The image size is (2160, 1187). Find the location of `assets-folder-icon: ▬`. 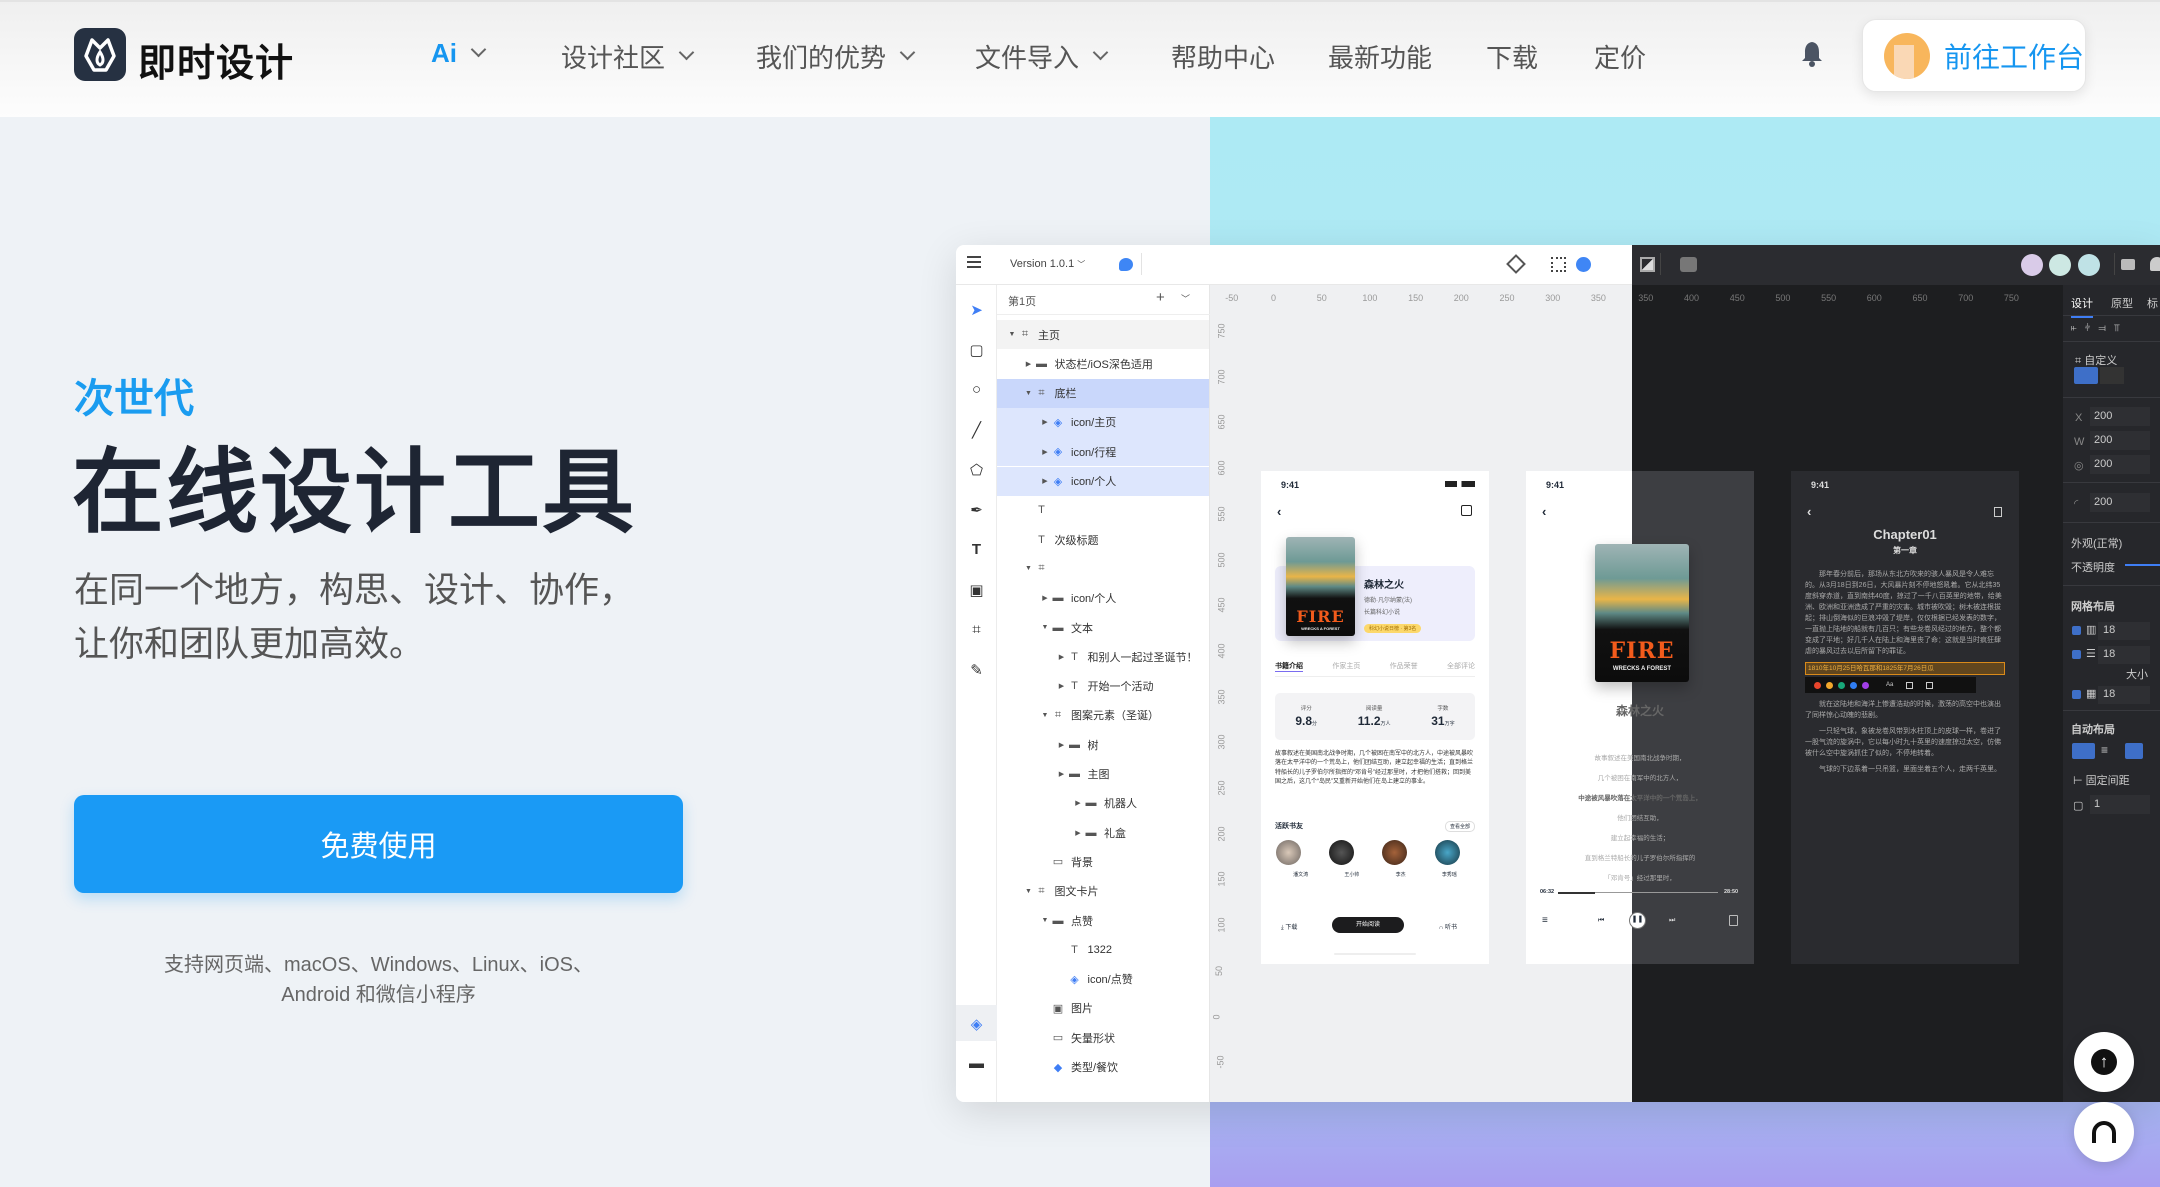

assets-folder-icon: ▬ is located at coordinates (976, 1063).